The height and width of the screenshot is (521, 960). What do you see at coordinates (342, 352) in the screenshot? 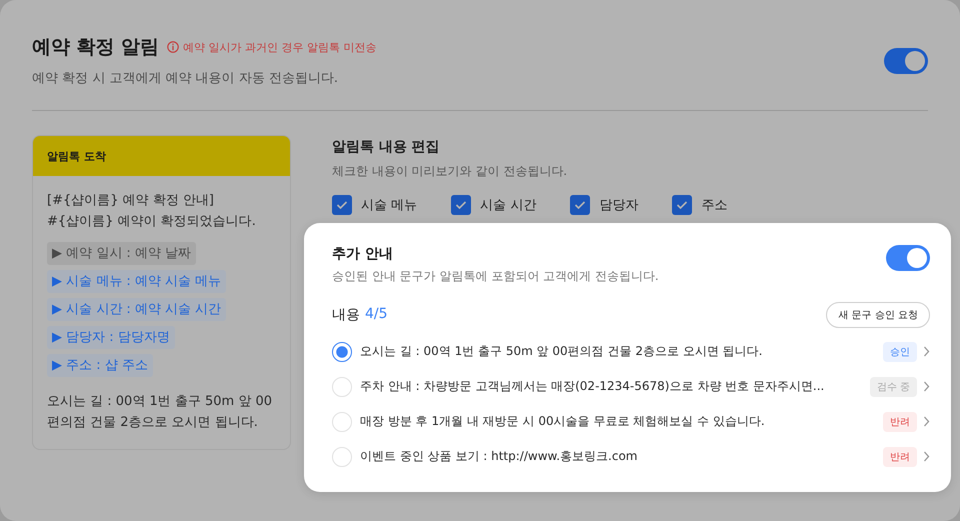
I see `radio-button` at bounding box center [342, 352].